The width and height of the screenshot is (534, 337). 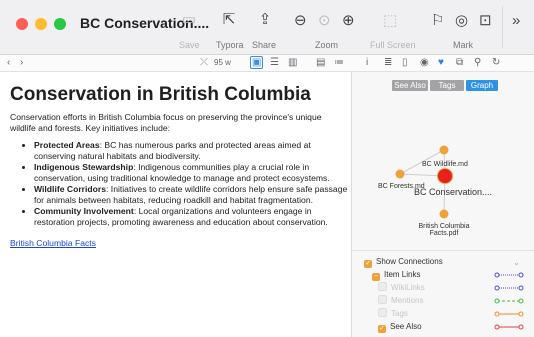 I want to click on partial-check-icon: −, so click(x=376, y=277).